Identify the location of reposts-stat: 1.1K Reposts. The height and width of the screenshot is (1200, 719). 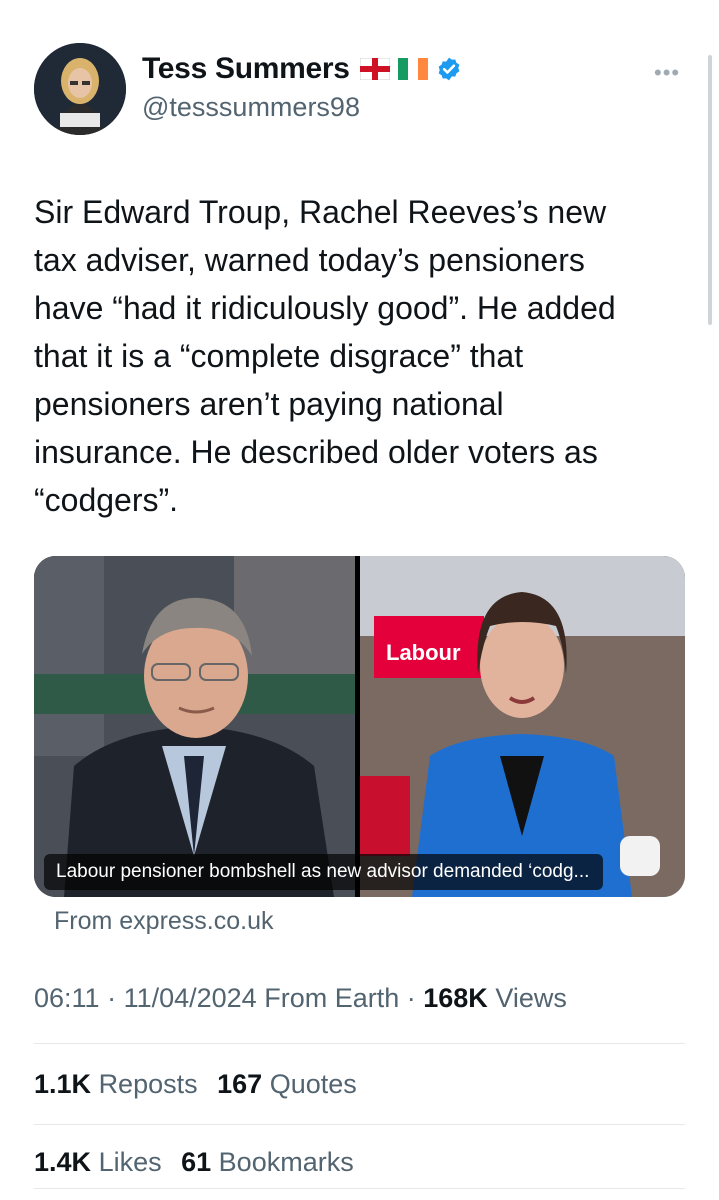
(116, 1084).